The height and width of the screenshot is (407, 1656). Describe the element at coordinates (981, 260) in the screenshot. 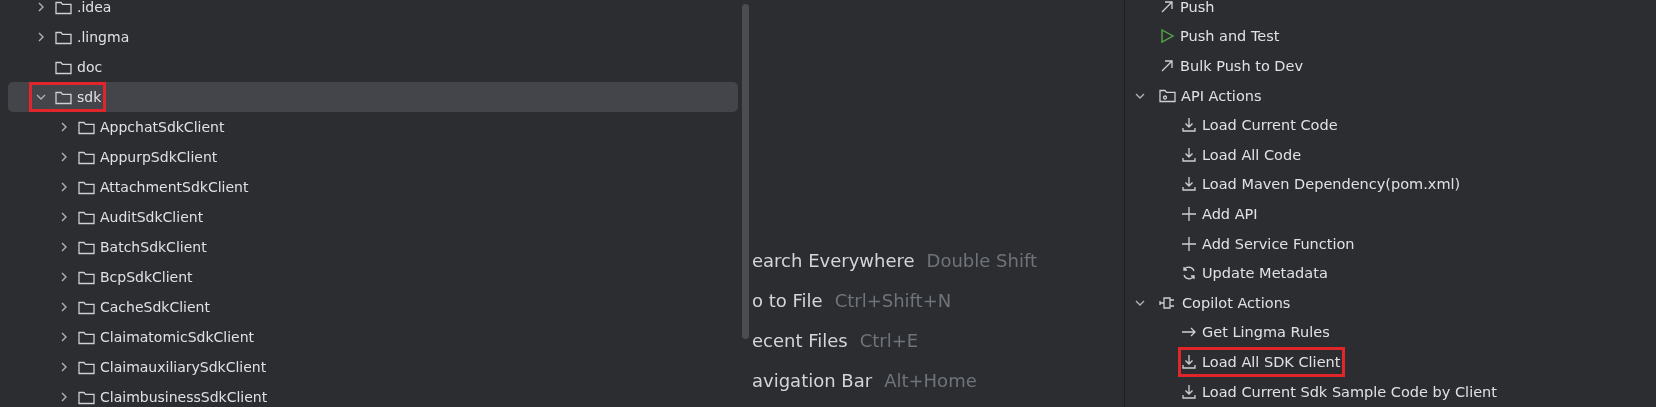

I see `shortcut-text: Double Shift` at that location.